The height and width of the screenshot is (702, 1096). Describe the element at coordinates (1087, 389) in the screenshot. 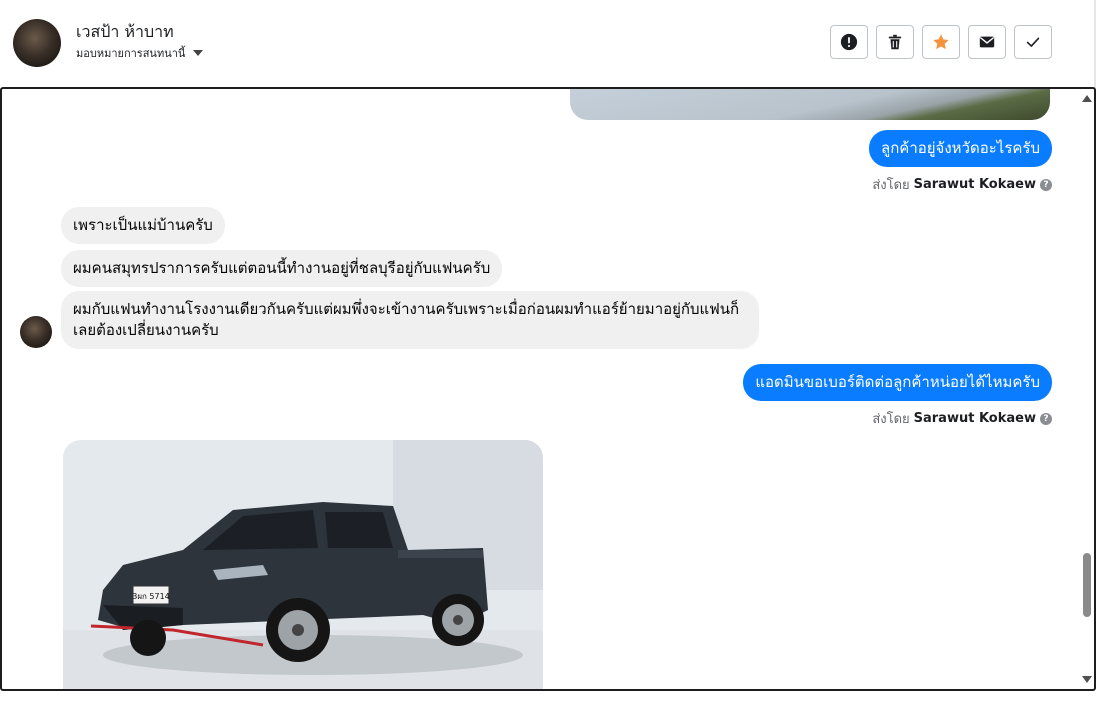

I see `thread-scrollbar` at that location.